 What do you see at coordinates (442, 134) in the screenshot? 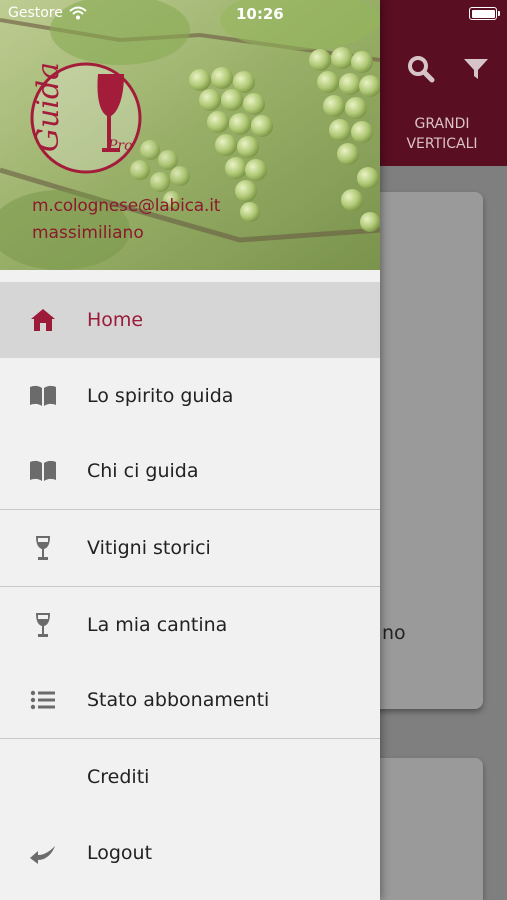
I see `tab-grandi-verticali: GRANDI VERTICALI` at bounding box center [442, 134].